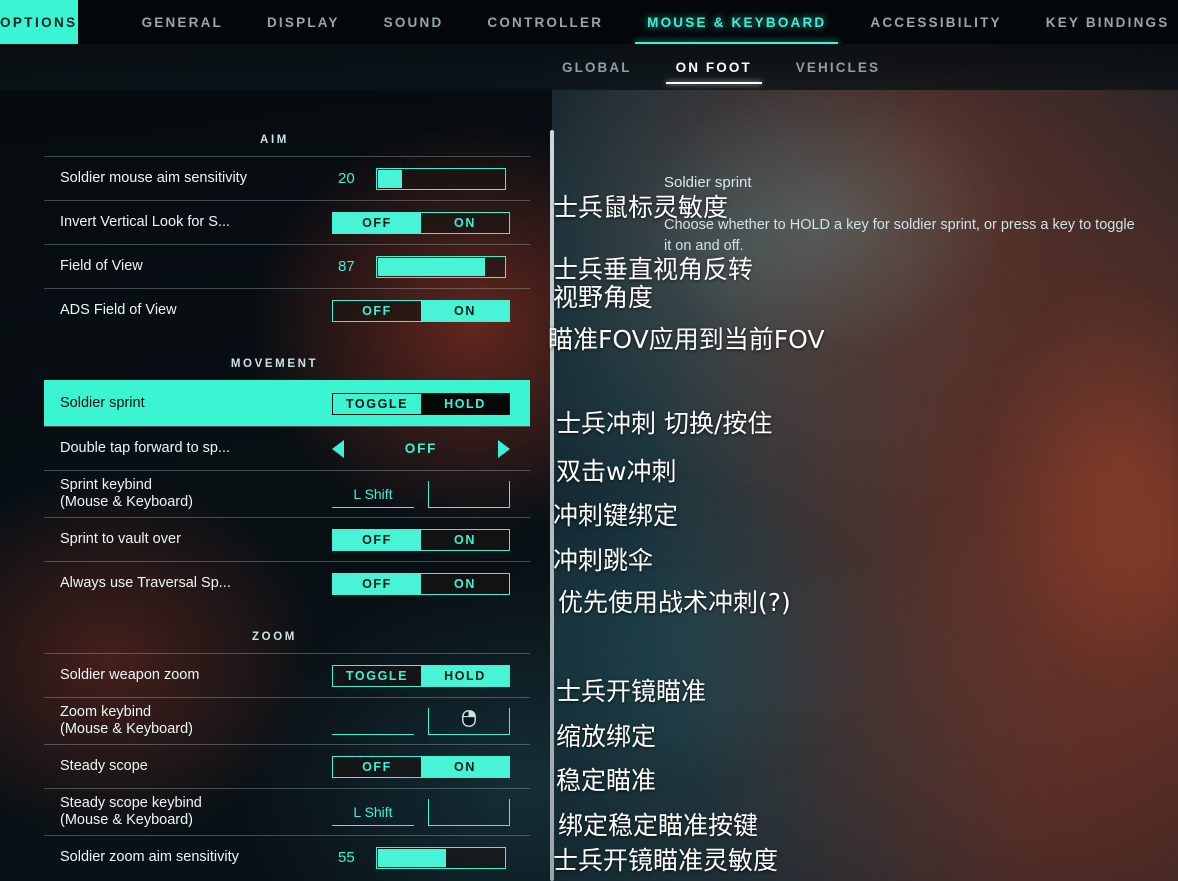  I want to click on chevron-left-icon, so click(338, 448).